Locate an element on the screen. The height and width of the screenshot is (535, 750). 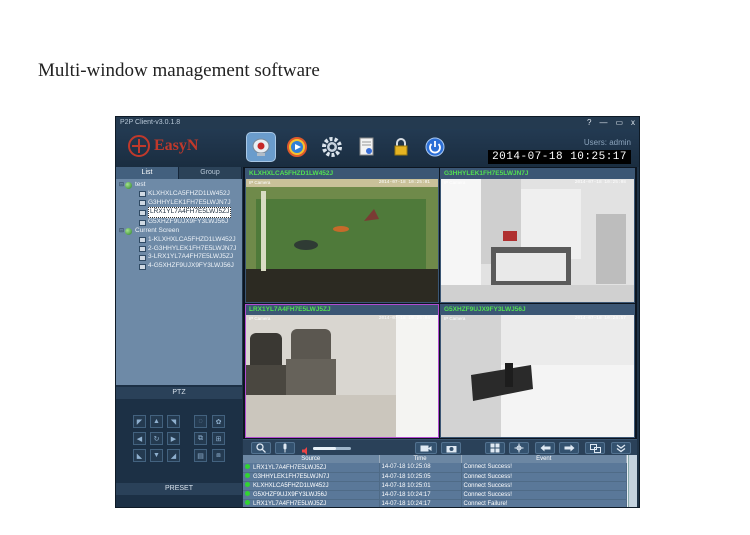
volume-level is located at coordinates (324, 448).